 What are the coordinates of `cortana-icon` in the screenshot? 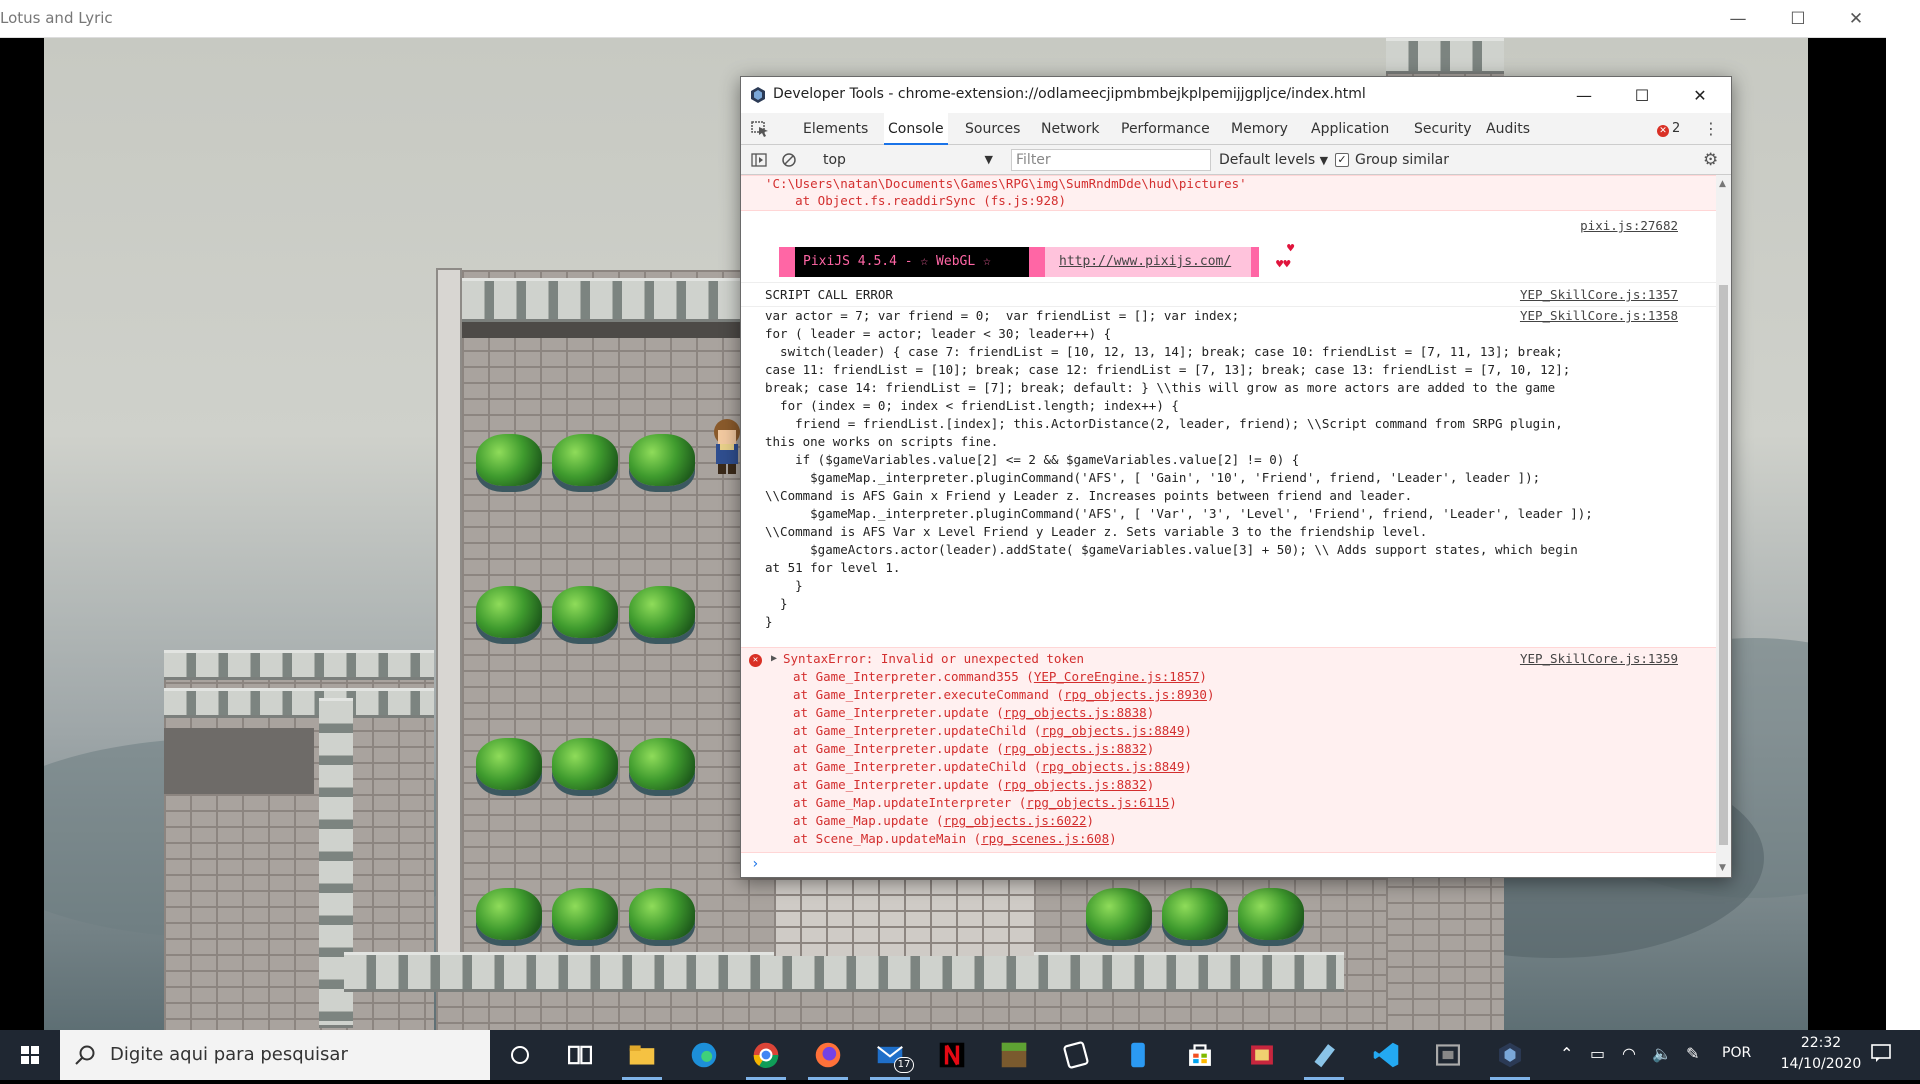 It's located at (520, 1055).